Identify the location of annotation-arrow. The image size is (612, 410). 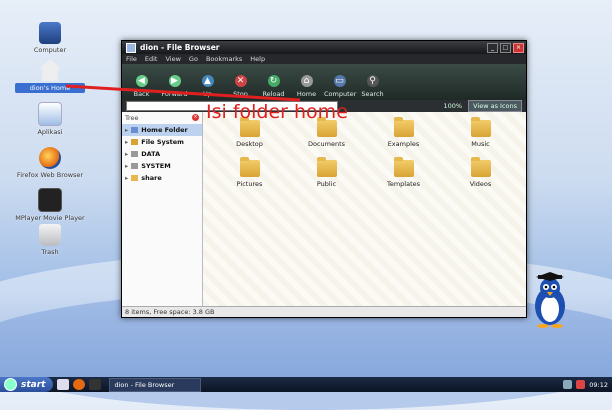
(183, 93).